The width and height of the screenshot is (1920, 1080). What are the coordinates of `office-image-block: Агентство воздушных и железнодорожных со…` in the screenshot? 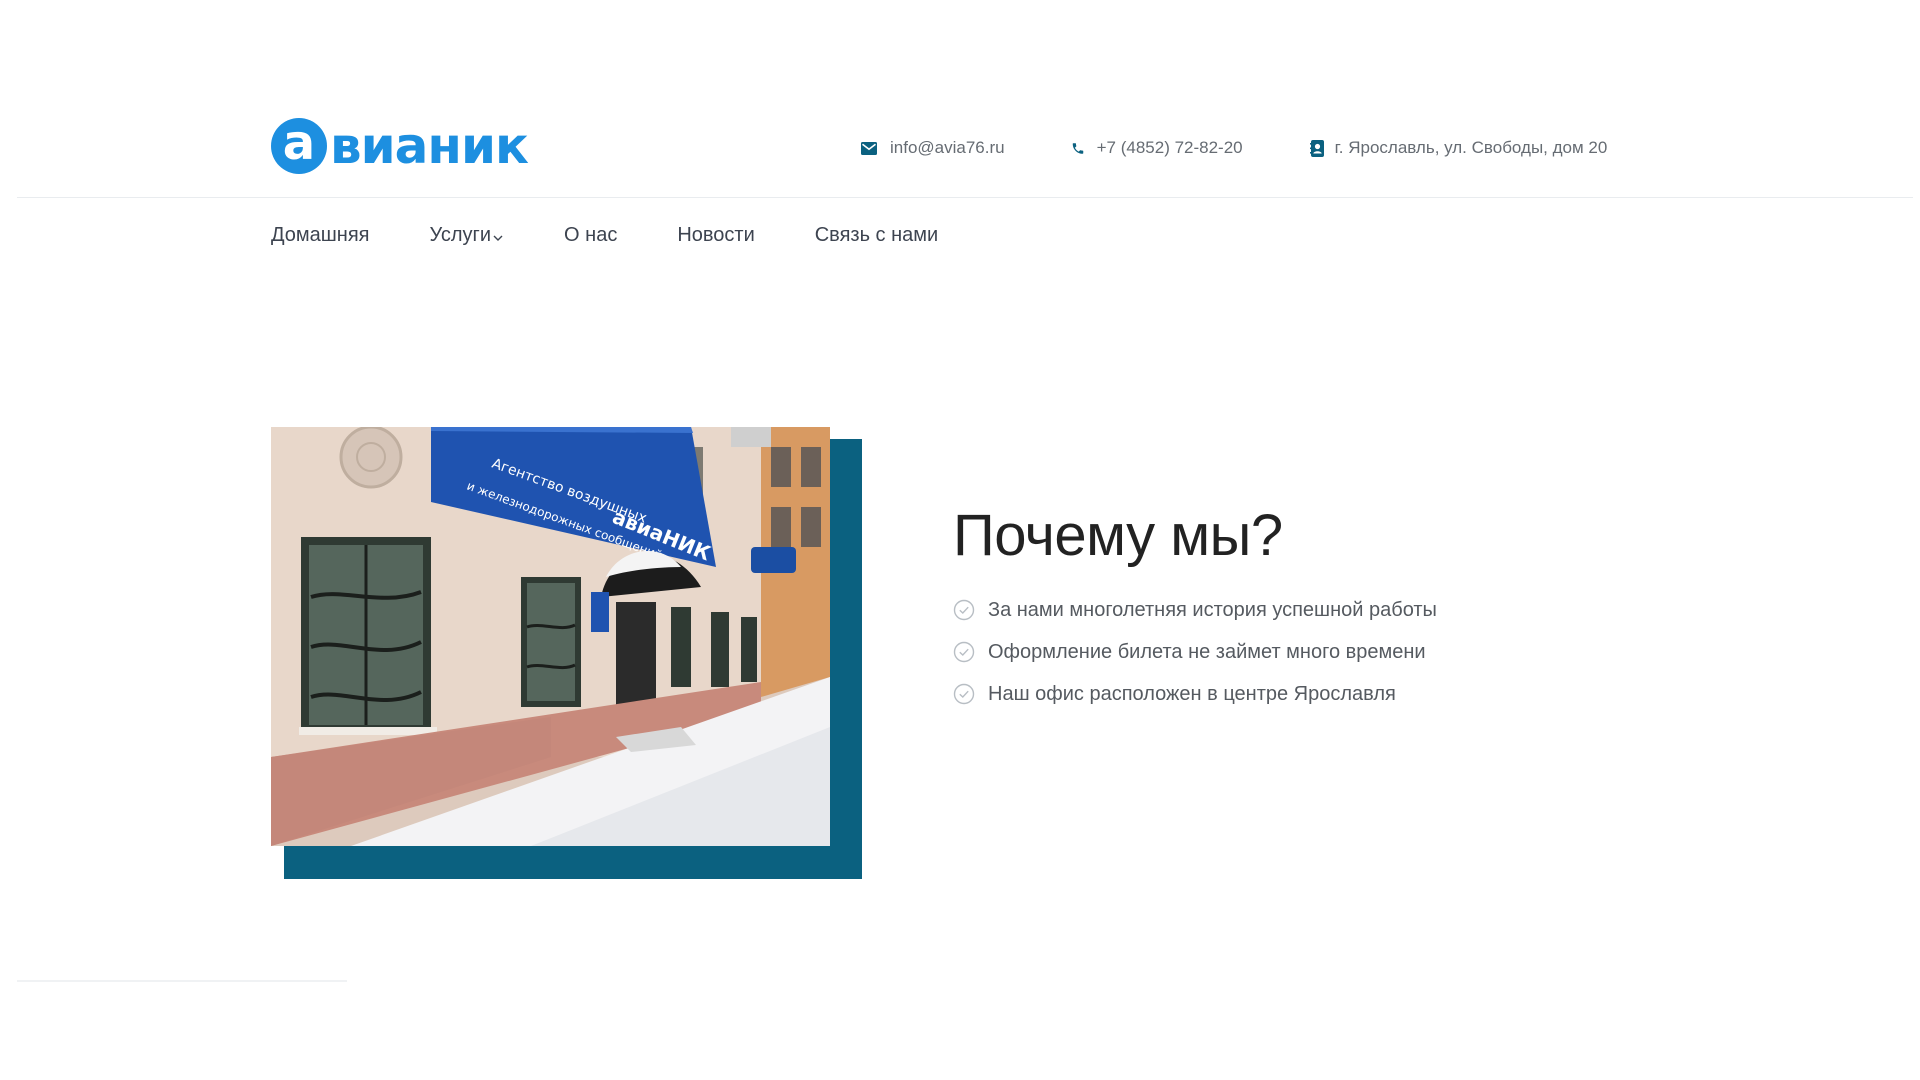 It's located at (566, 653).